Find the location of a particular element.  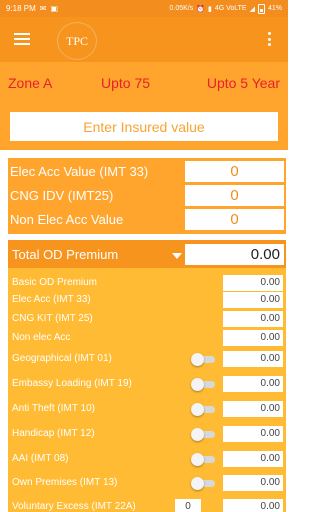

non-elec-acc-input: 0 is located at coordinates (234, 219).